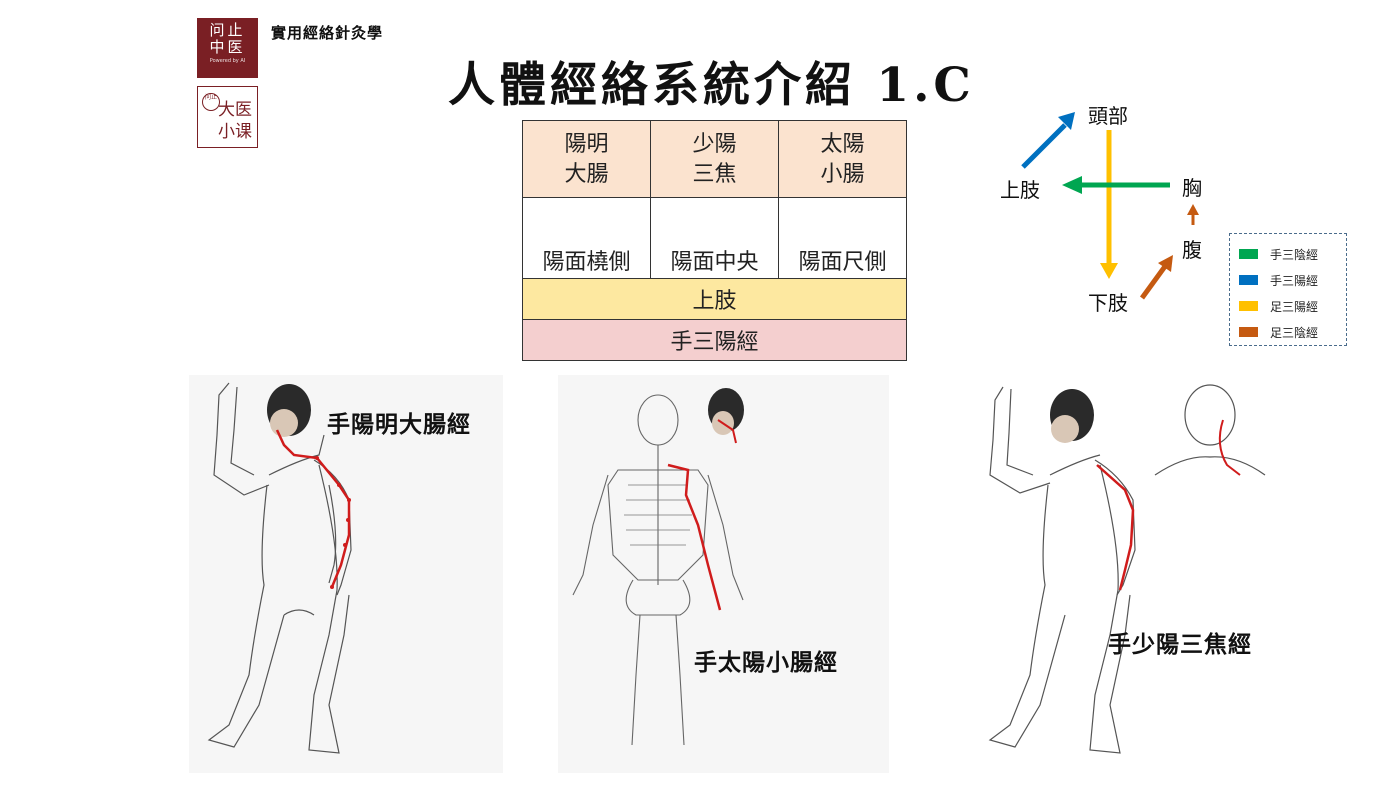  I want to click on legend-item: 手三陽經, so click(1288, 280).